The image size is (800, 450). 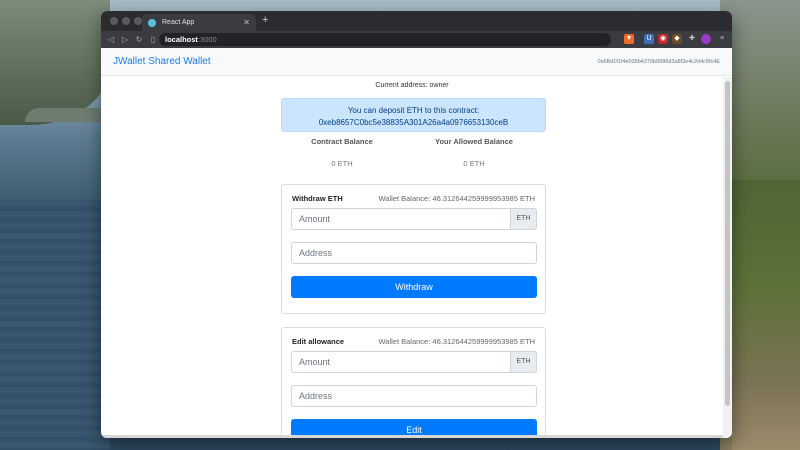 I want to click on allowance-address-input: Address, so click(x=414, y=396).